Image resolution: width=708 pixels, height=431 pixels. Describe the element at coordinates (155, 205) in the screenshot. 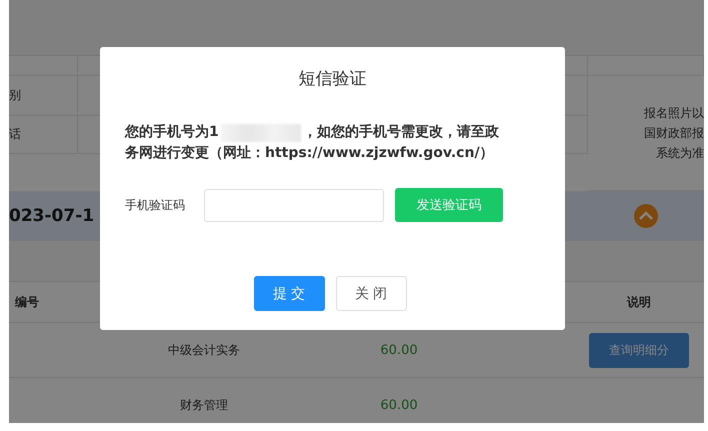

I see `code-label: 手机验证码` at that location.